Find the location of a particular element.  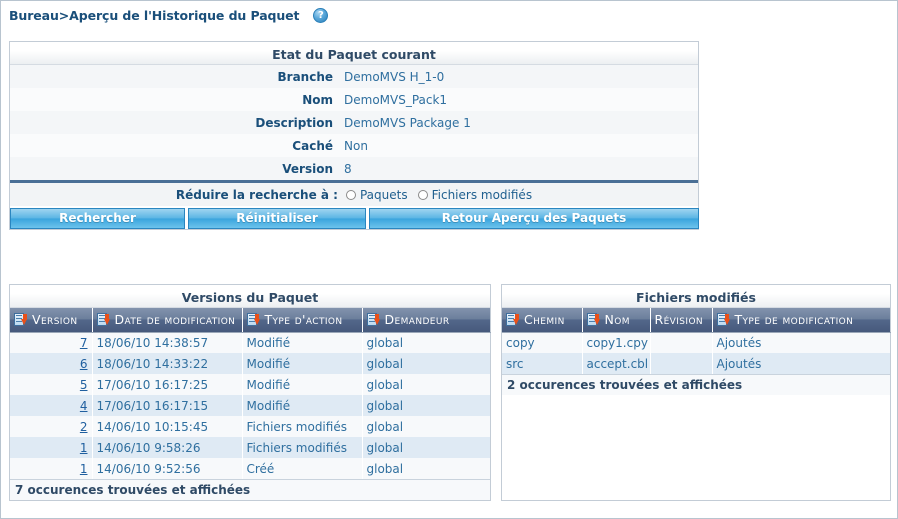

package-versions-title: Versions du Paquet is located at coordinates (250, 296).